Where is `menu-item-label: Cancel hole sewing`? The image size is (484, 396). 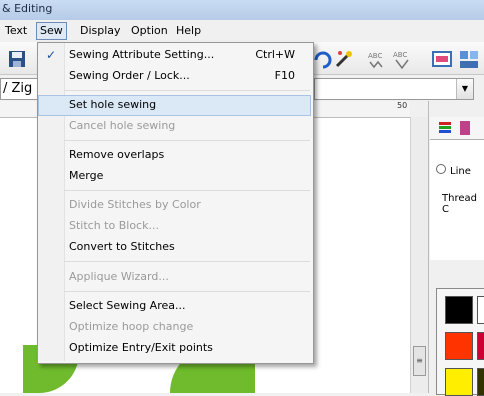 menu-item-label: Cancel hole sewing is located at coordinates (122, 125).